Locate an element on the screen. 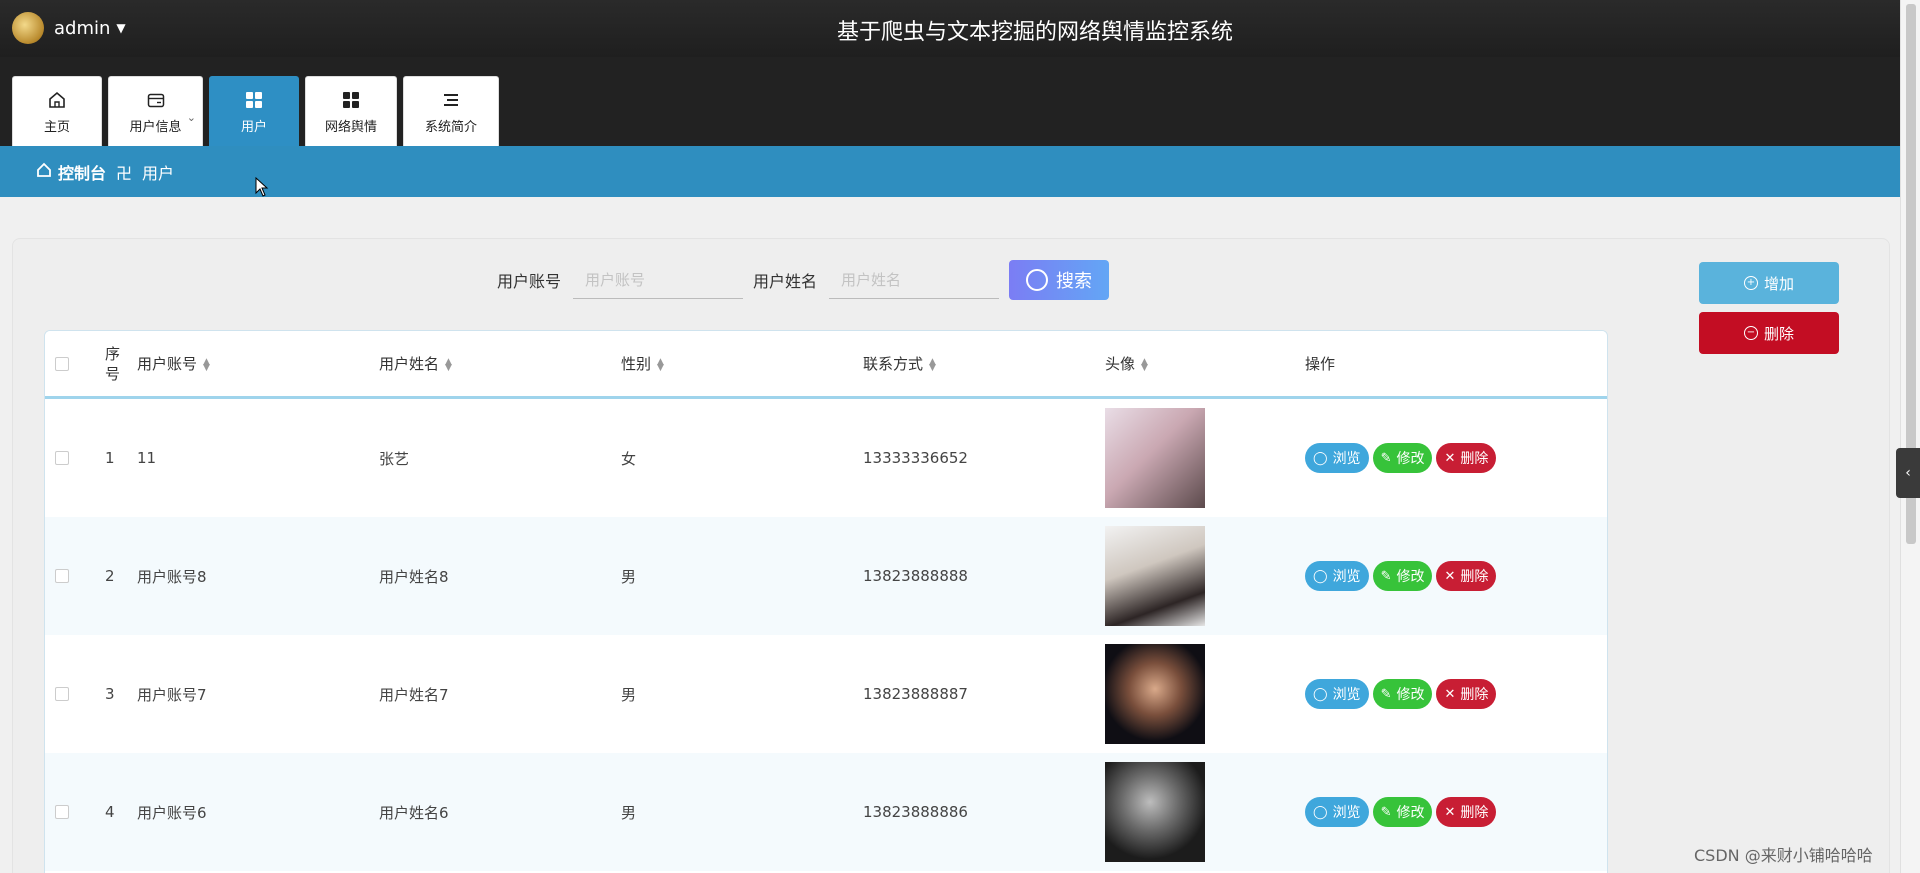 This screenshot has width=1920, height=873. plus-circle-icon: + is located at coordinates (1750, 283).